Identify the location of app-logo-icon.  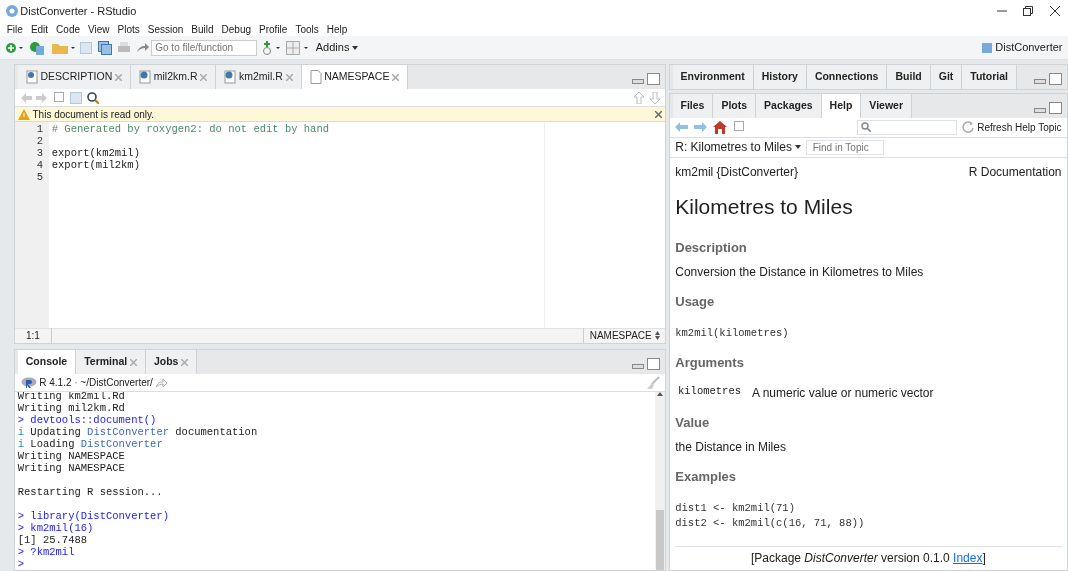
(11, 11).